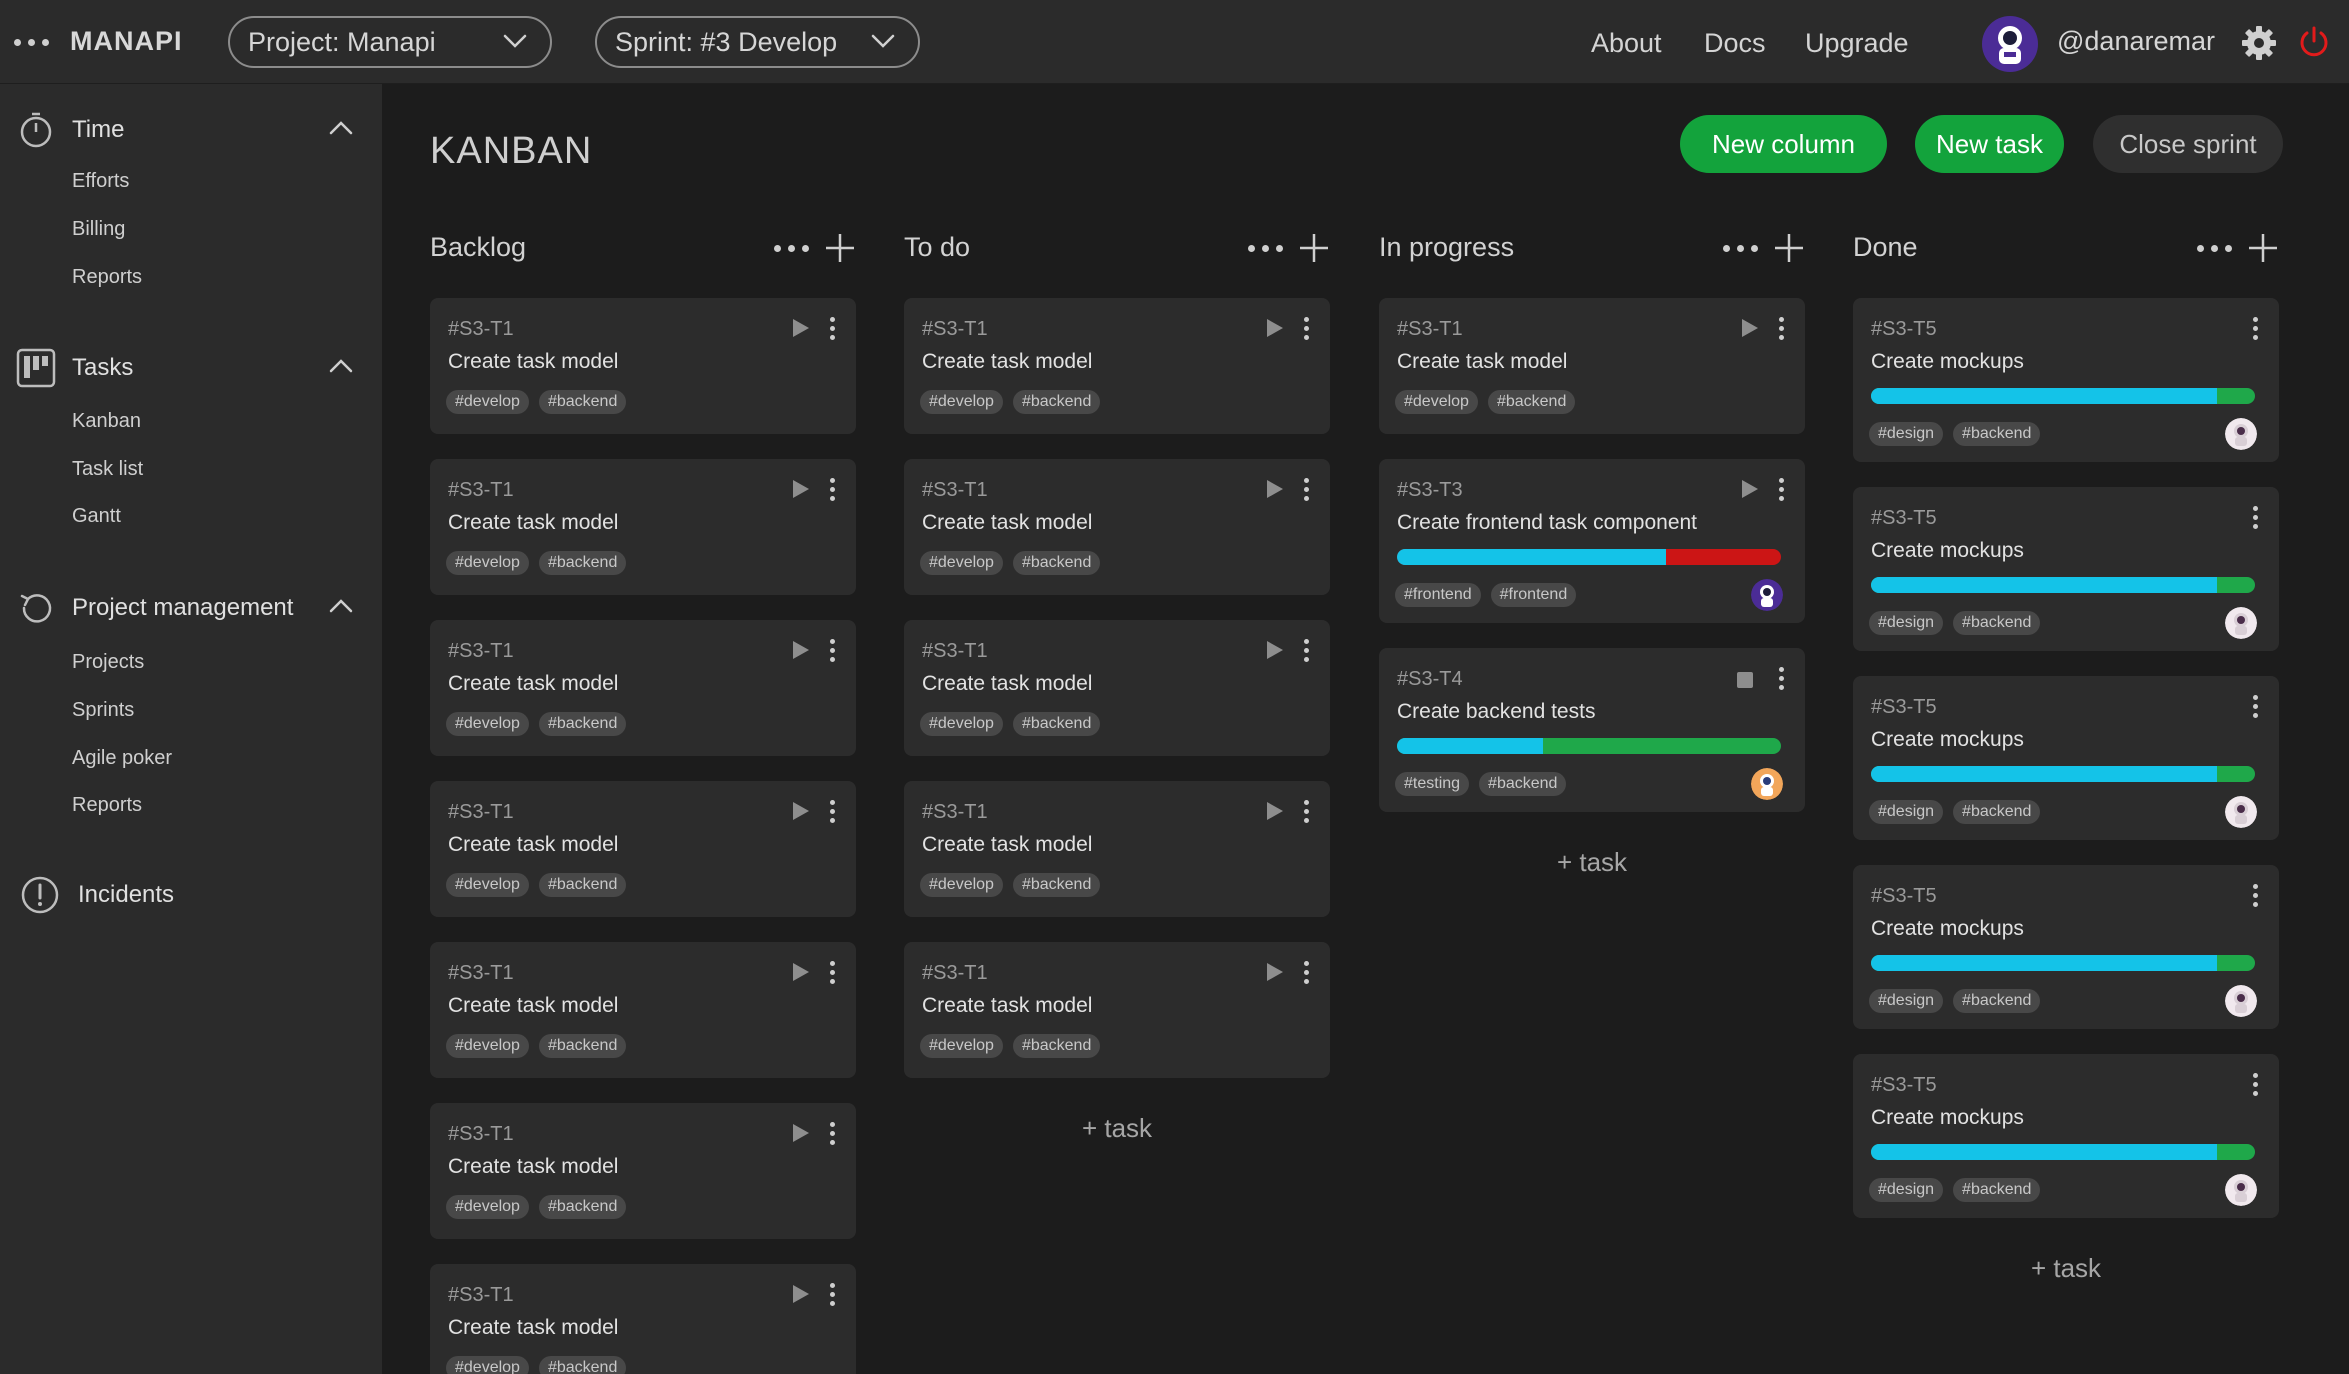  What do you see at coordinates (1432, 784) in the screenshot?
I see `task-tag: #testing` at bounding box center [1432, 784].